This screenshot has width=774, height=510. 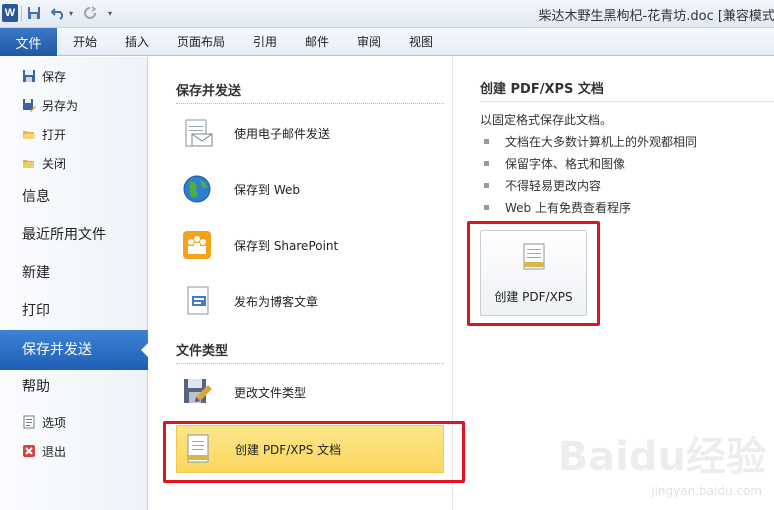 I want to click on detail-bullet-text: 文档在大多数计算机上的外观都相同, so click(x=601, y=142).